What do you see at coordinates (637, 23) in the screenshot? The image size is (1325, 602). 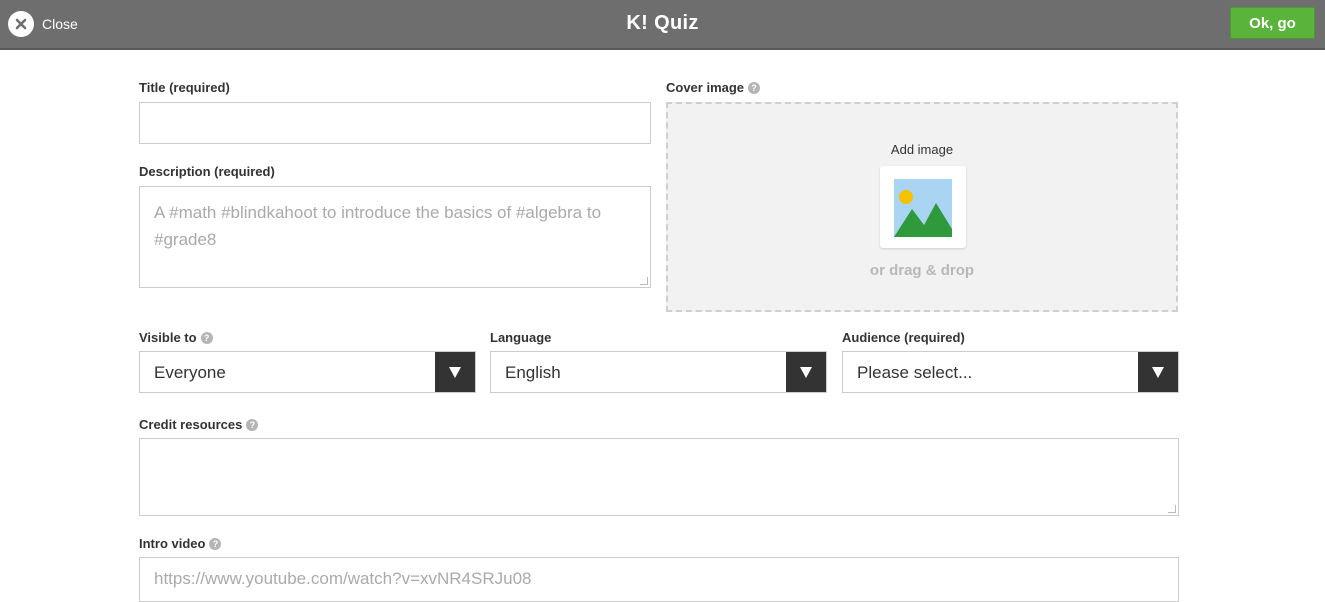 I see `kahoot-logo: K!` at bounding box center [637, 23].